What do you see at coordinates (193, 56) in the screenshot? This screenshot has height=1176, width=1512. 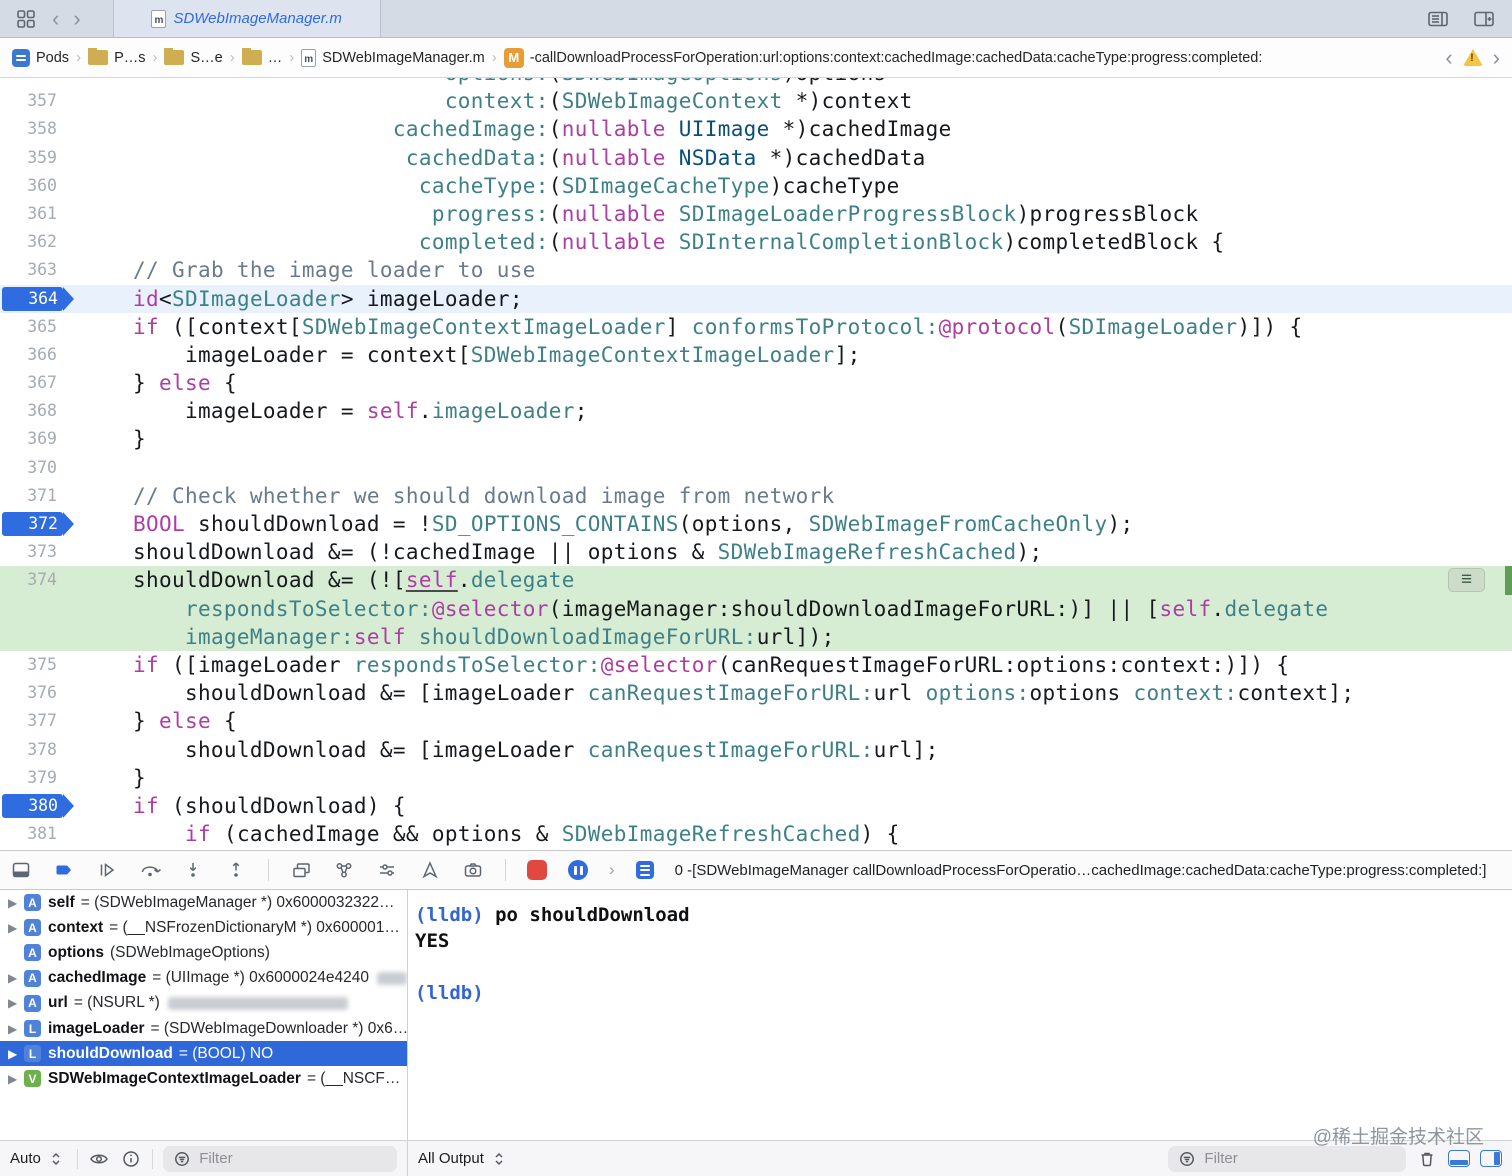 I see `breadcrumb-group-2: S…e` at bounding box center [193, 56].